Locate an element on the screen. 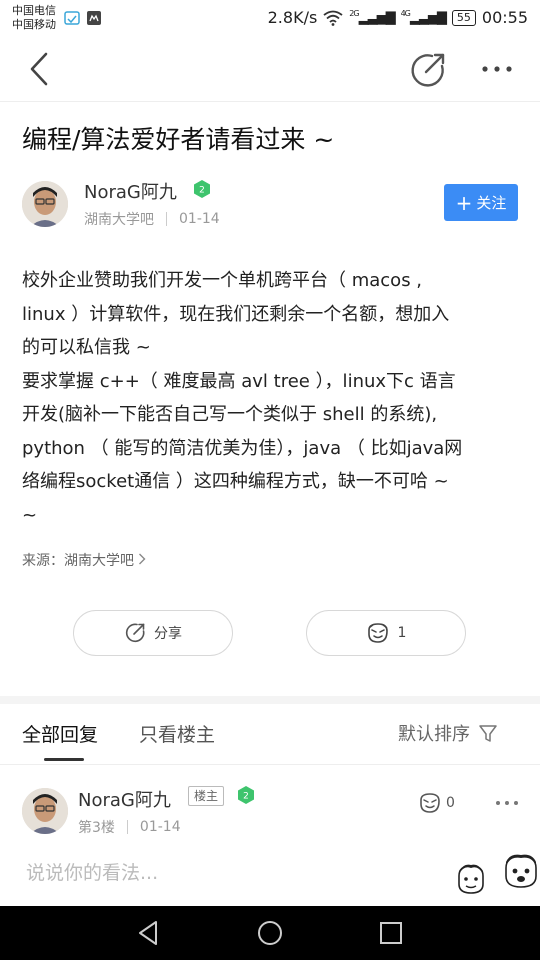 The width and height of the screenshot is (540, 960). like-button: 1 is located at coordinates (386, 633).